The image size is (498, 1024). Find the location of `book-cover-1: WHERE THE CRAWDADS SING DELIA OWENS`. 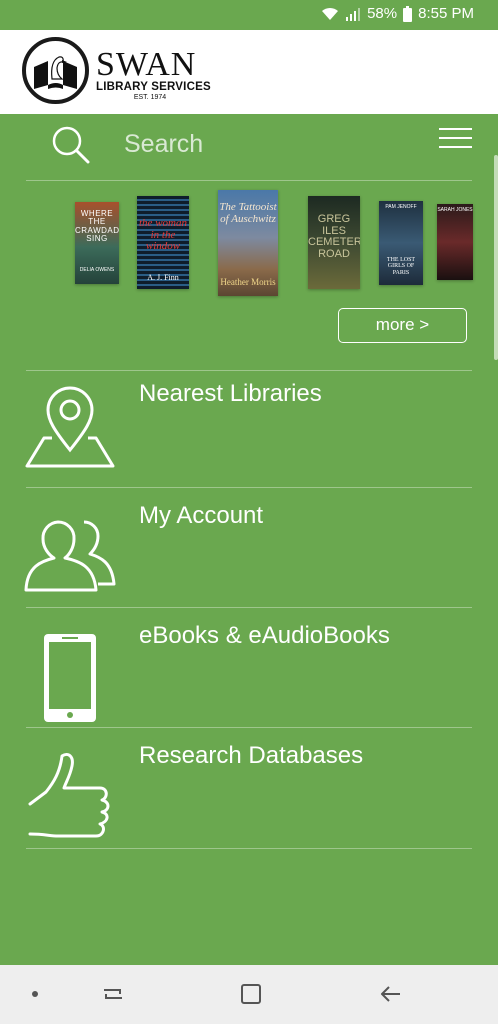

book-cover-1: WHERE THE CRAWDADS SING DELIA OWENS is located at coordinates (97, 243).